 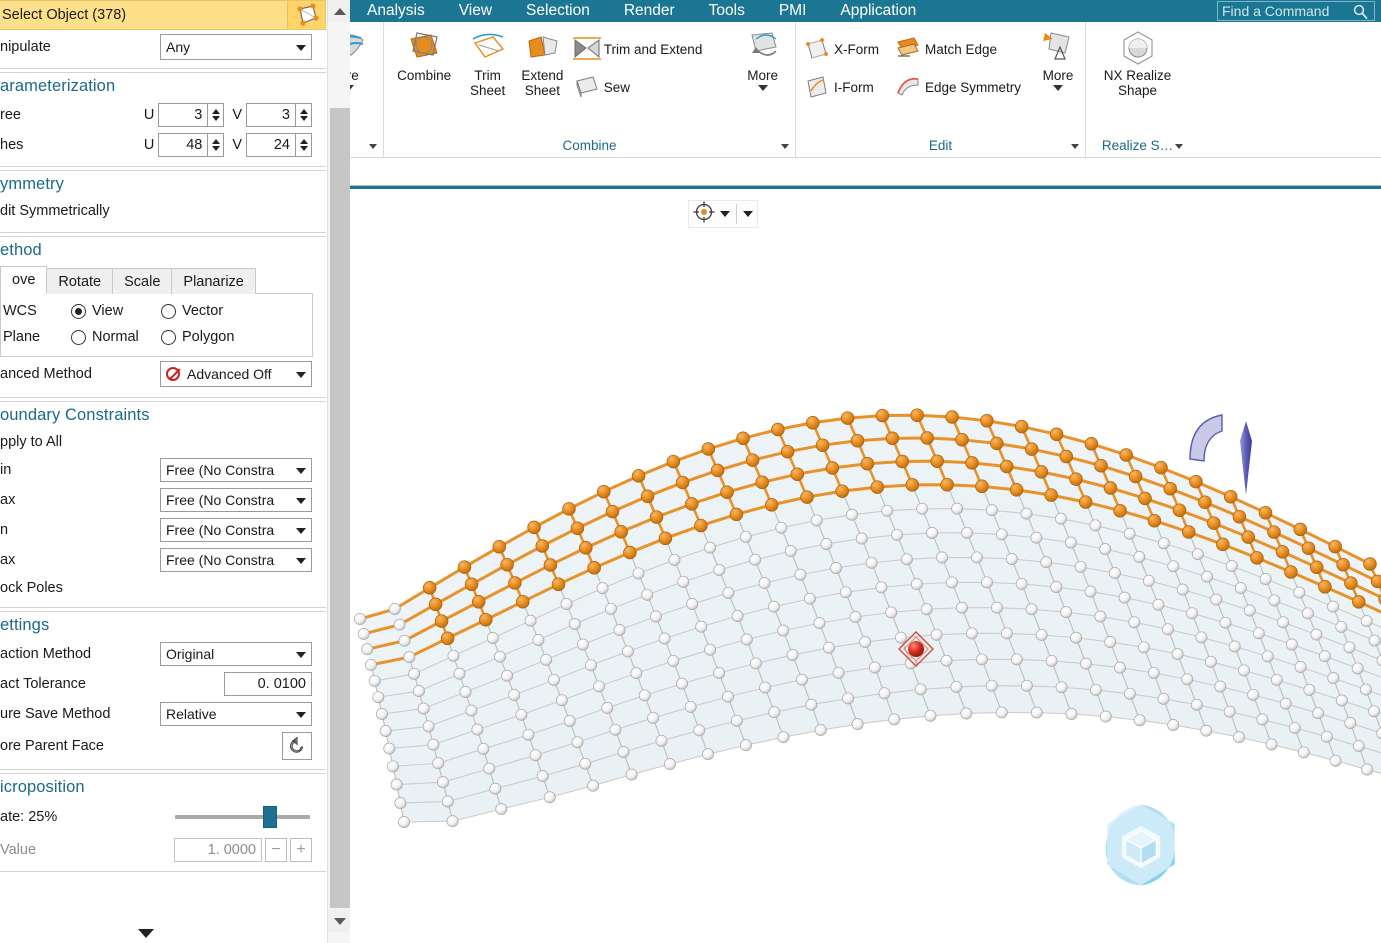 What do you see at coordinates (116, 311) in the screenshot?
I see `radio-view: View` at bounding box center [116, 311].